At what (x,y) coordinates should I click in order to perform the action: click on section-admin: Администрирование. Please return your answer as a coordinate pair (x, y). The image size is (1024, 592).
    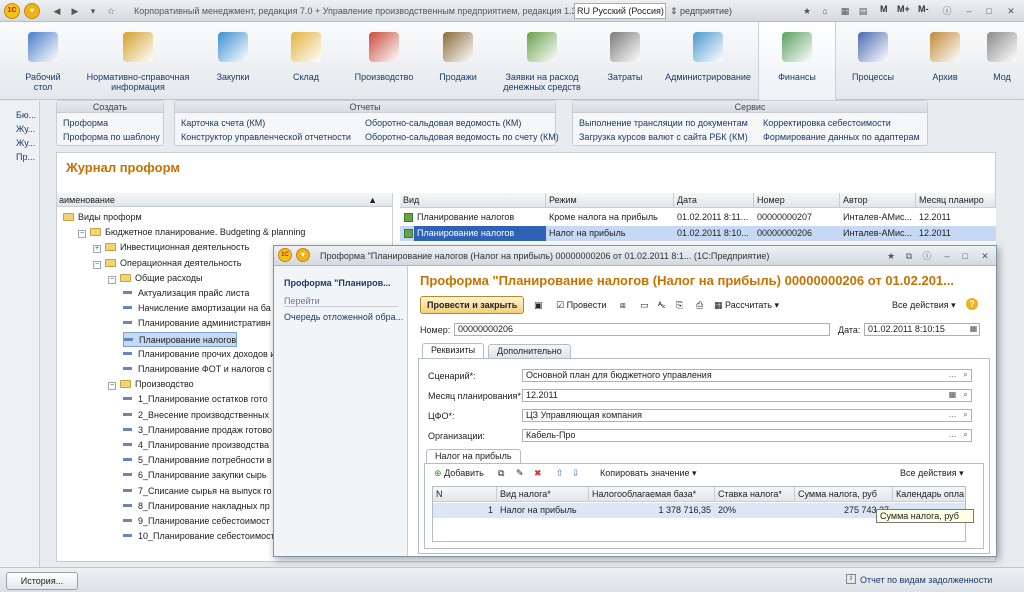
    Looking at the image, I should click on (708, 61).